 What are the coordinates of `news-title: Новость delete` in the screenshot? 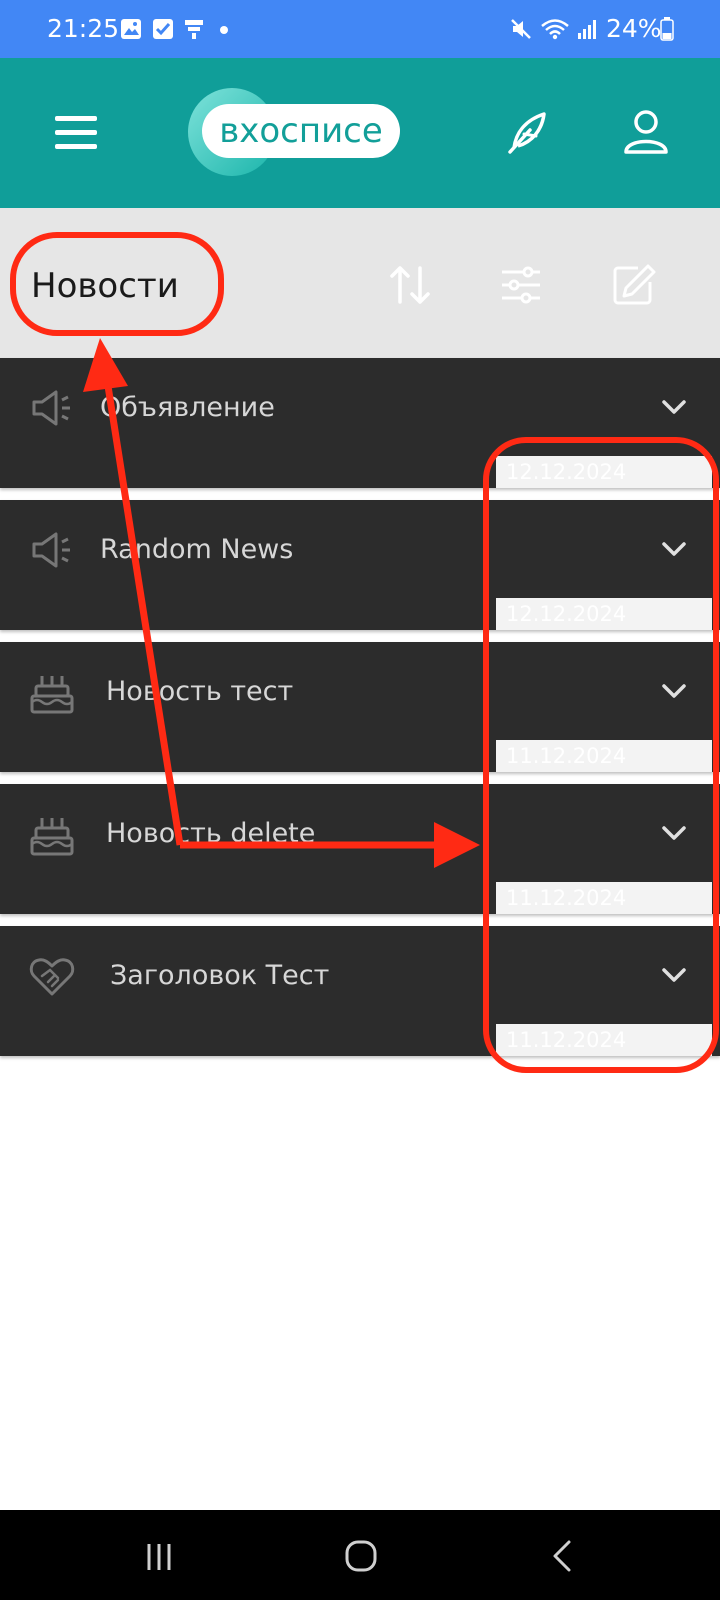 It's located at (211, 833).